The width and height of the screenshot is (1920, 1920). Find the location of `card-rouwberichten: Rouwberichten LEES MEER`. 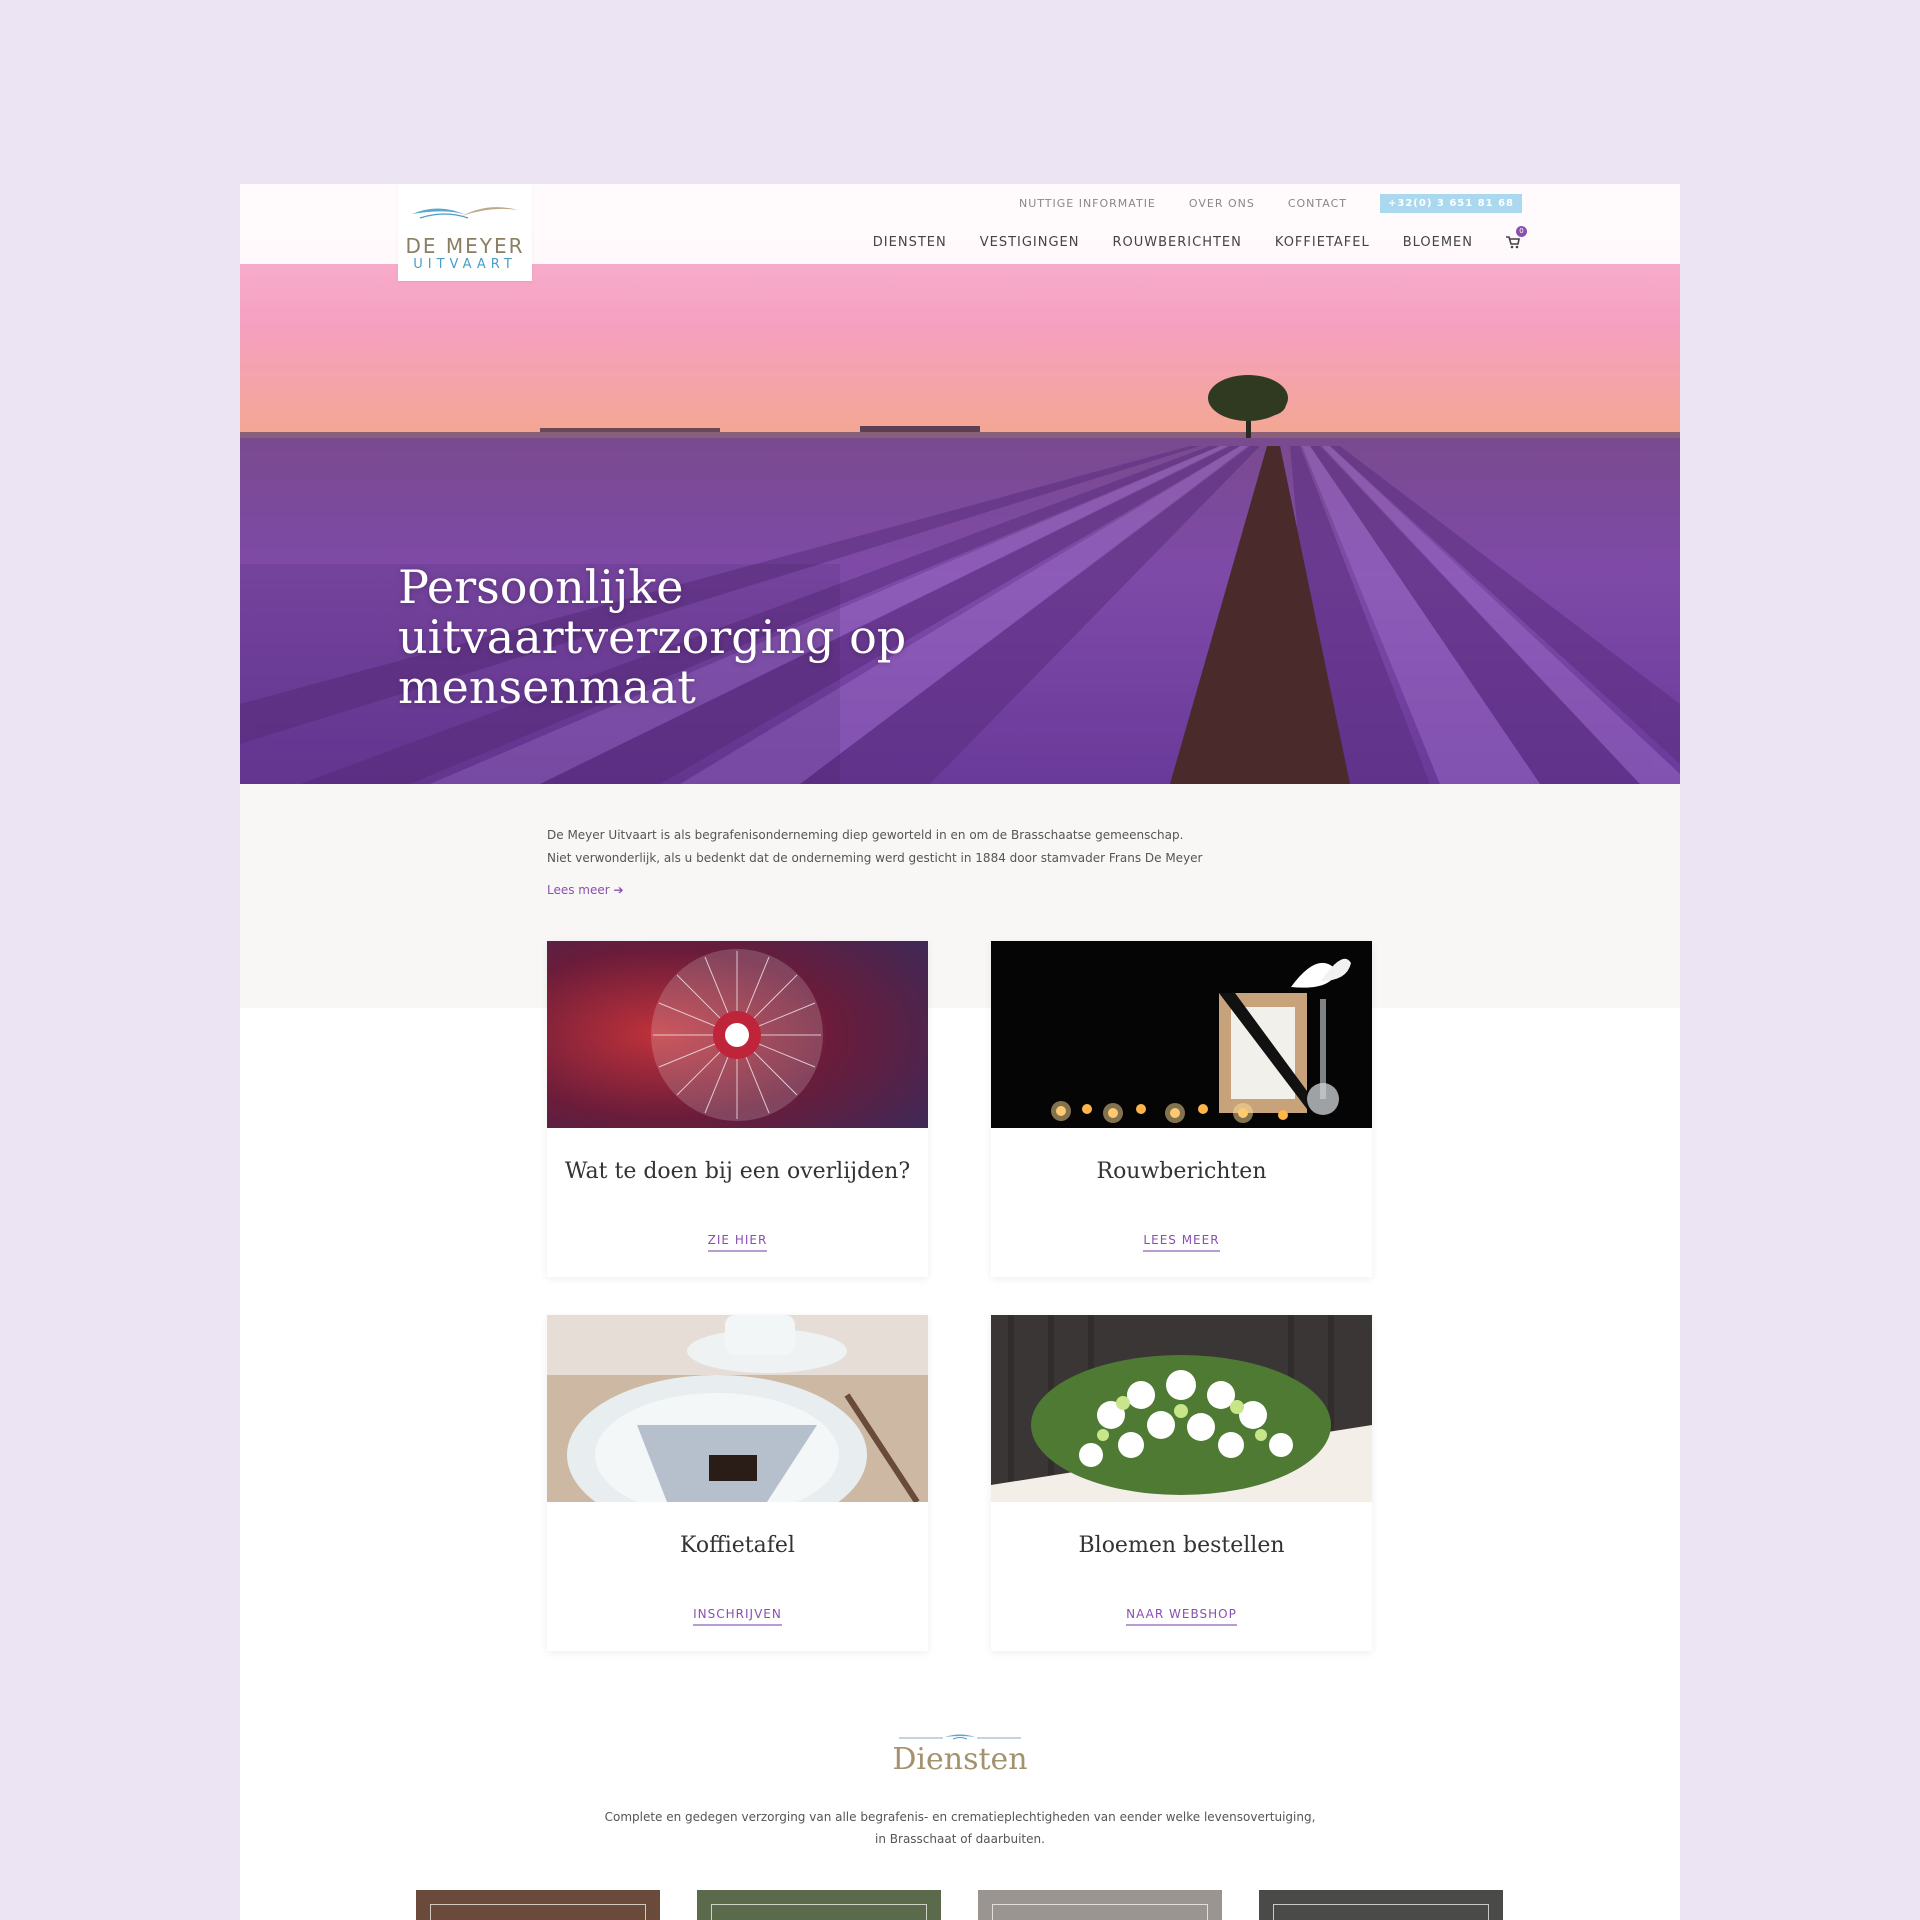

card-rouwberichten: Rouwberichten LEES MEER is located at coordinates (1181, 1109).